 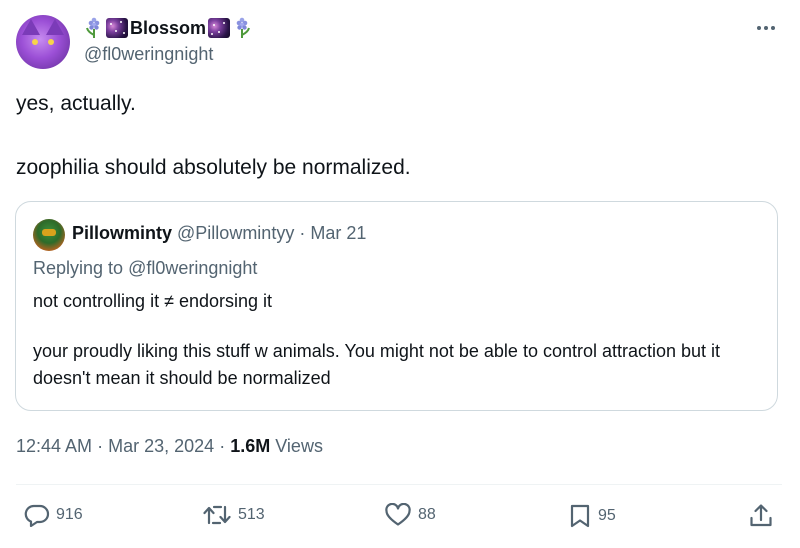 I want to click on reply-button: 916, so click(x=53, y=515).